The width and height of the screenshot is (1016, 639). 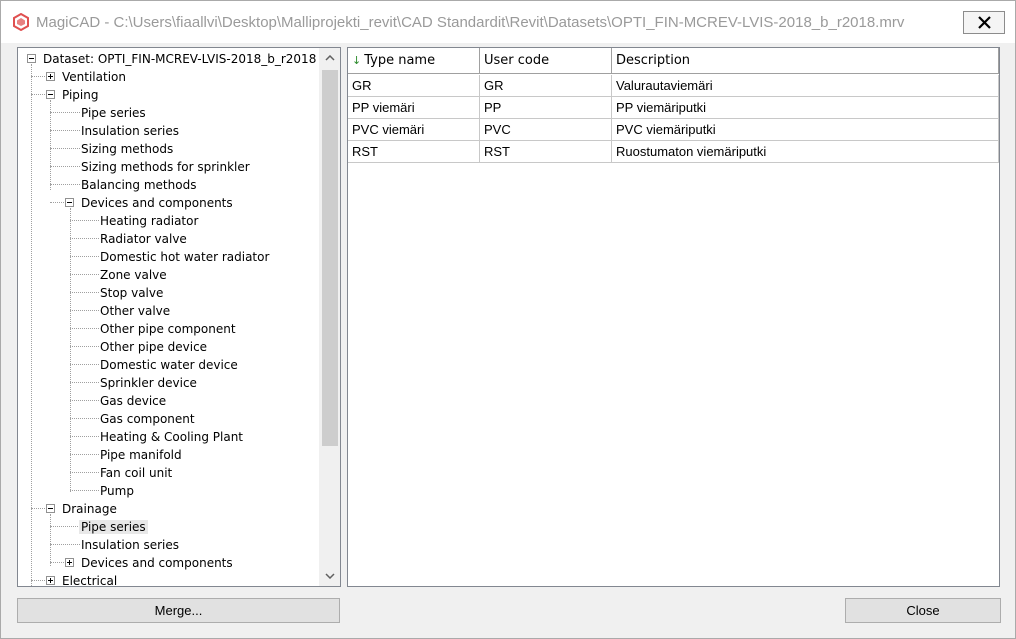 What do you see at coordinates (546, 130) in the screenshot?
I see `cell-user-code: PVC` at bounding box center [546, 130].